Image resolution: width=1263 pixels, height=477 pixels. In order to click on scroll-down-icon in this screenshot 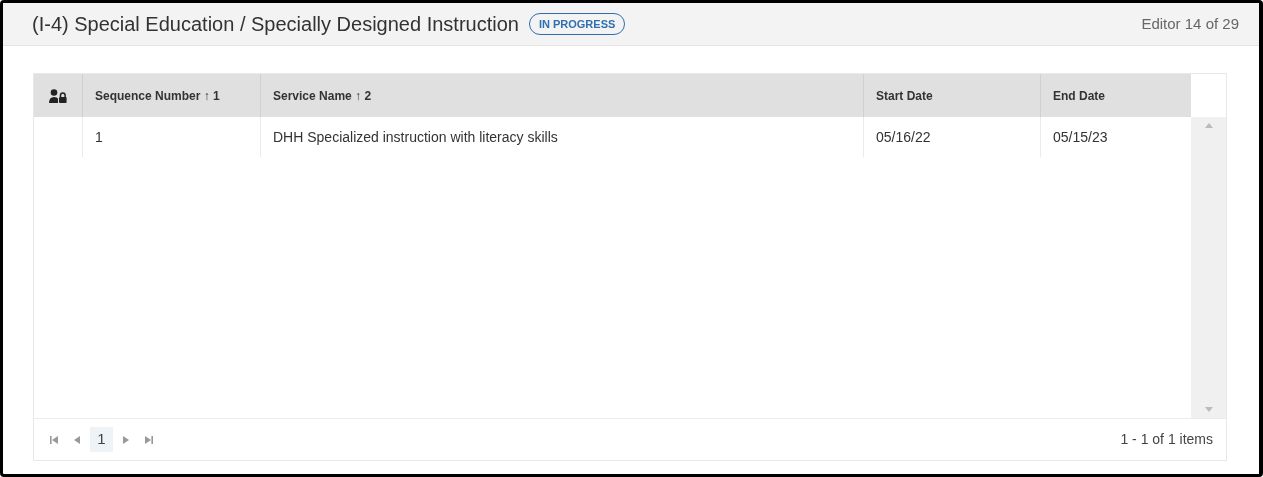, I will do `click(1208, 409)`.